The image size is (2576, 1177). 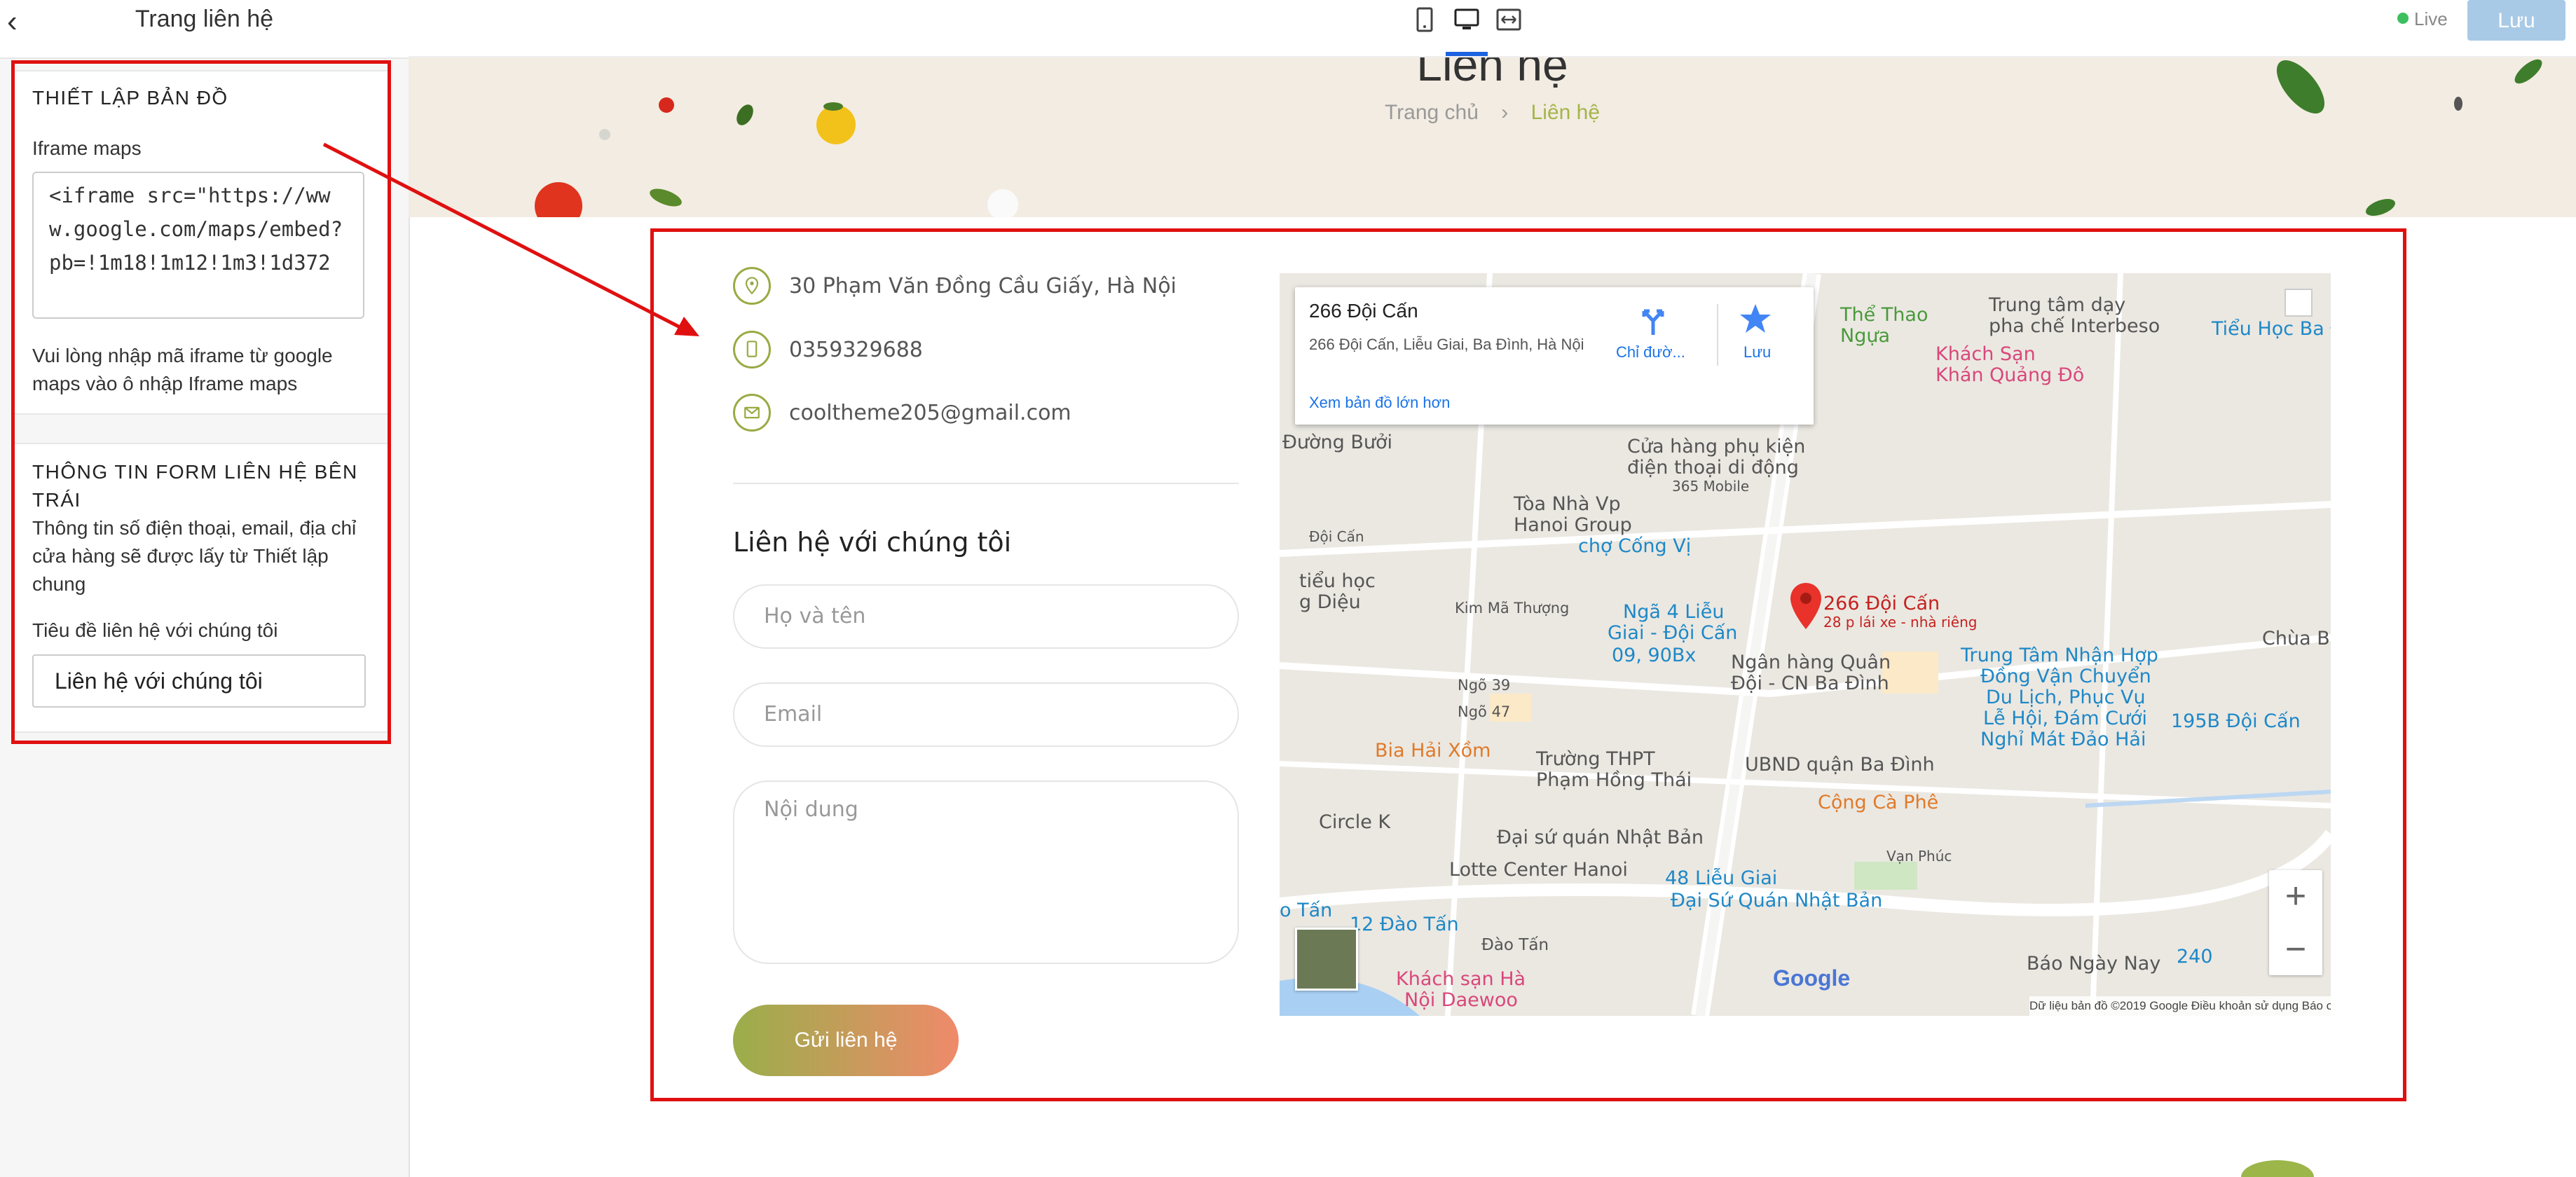 I want to click on page-banner: Liên hệ Trang chủ › Liên hệ, so click(x=1492, y=137).